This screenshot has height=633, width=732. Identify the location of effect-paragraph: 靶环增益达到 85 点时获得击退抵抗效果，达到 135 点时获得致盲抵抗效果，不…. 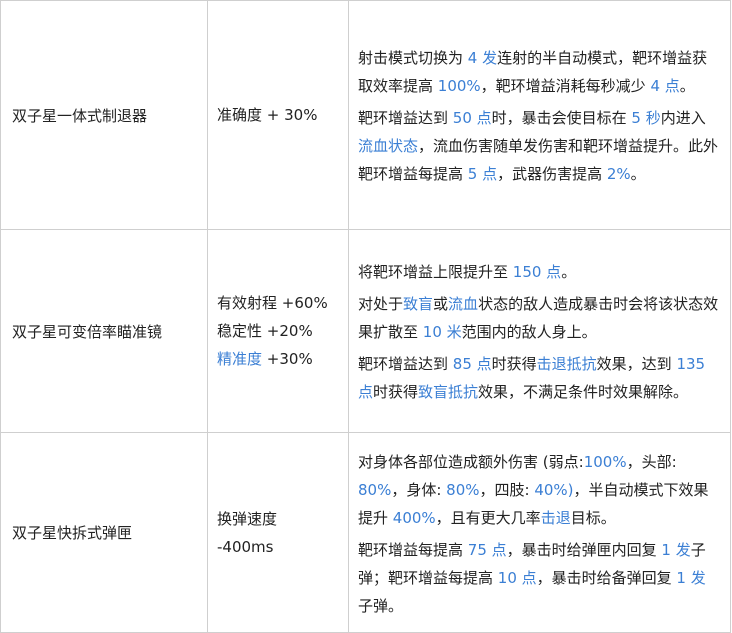
(539, 378).